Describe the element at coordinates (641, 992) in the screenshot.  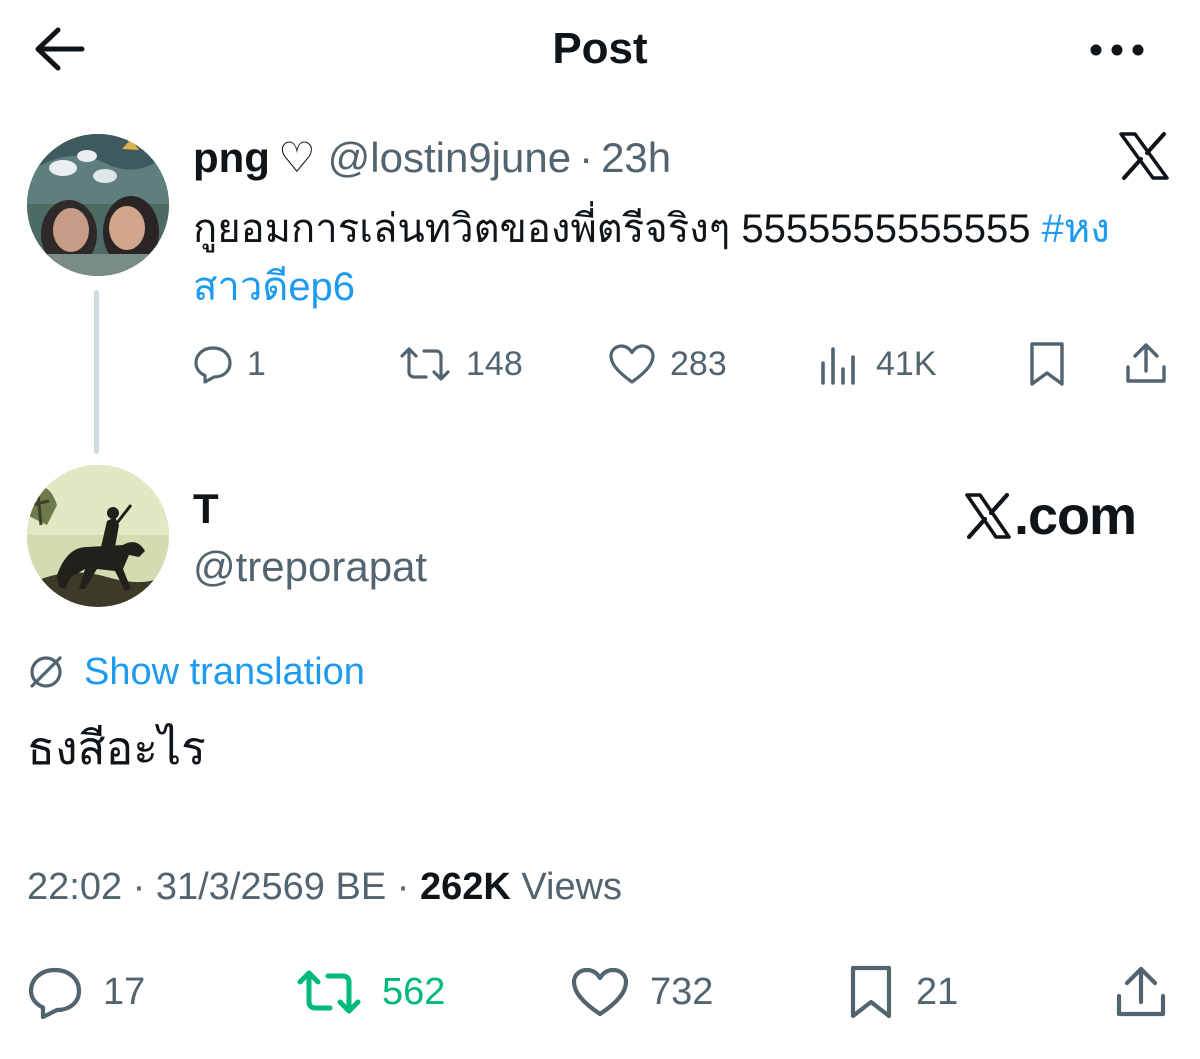
I see `like-button: 732` at that location.